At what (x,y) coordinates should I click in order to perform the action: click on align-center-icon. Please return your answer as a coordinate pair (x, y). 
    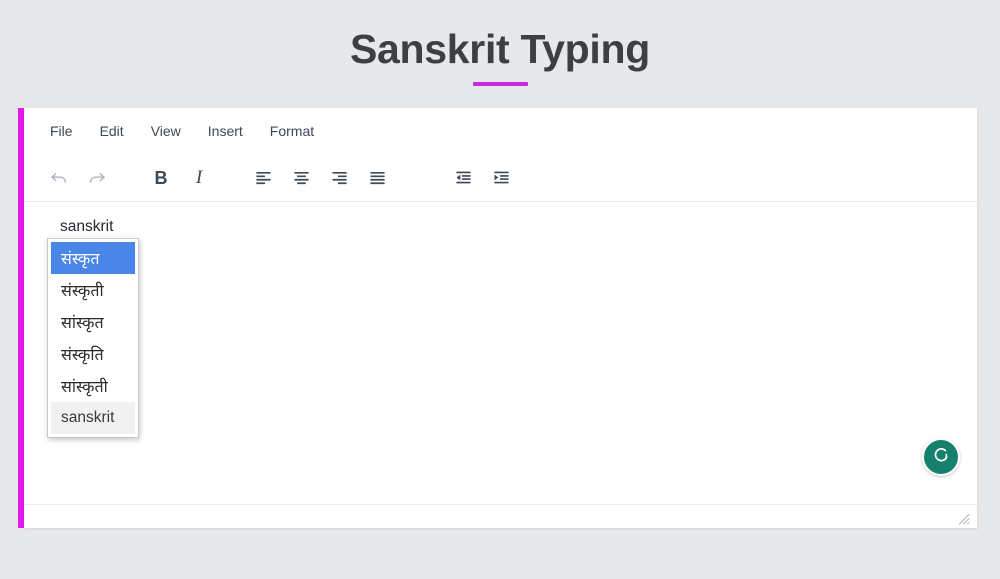
    Looking at the image, I should click on (301, 177).